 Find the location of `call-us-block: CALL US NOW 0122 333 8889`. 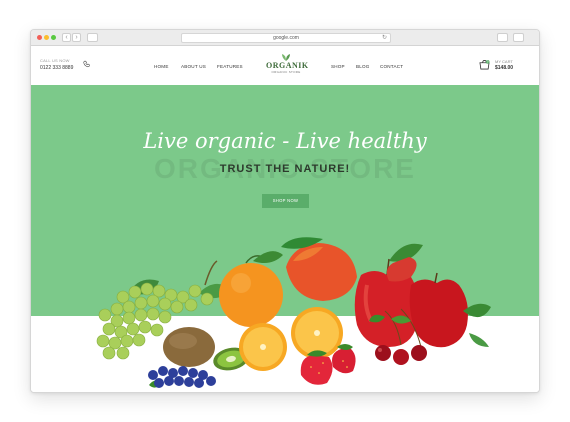

call-us-block: CALL US NOW 0122 333 8889 is located at coordinates (56, 64).